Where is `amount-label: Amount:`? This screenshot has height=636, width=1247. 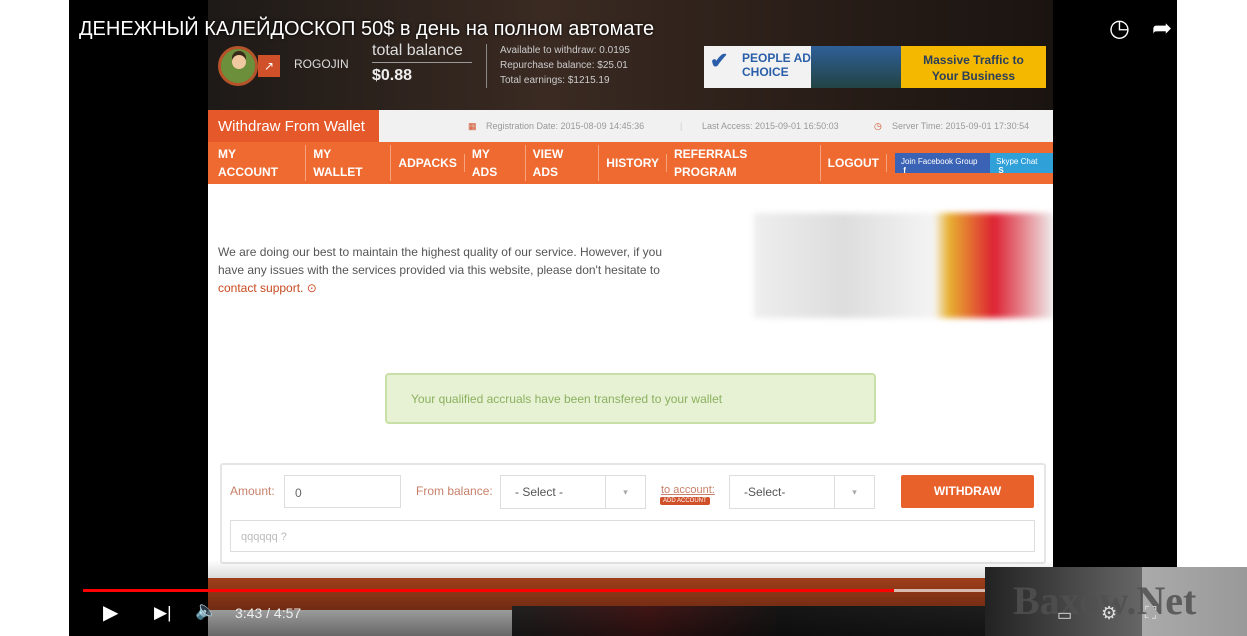 amount-label: Amount: is located at coordinates (252, 491).